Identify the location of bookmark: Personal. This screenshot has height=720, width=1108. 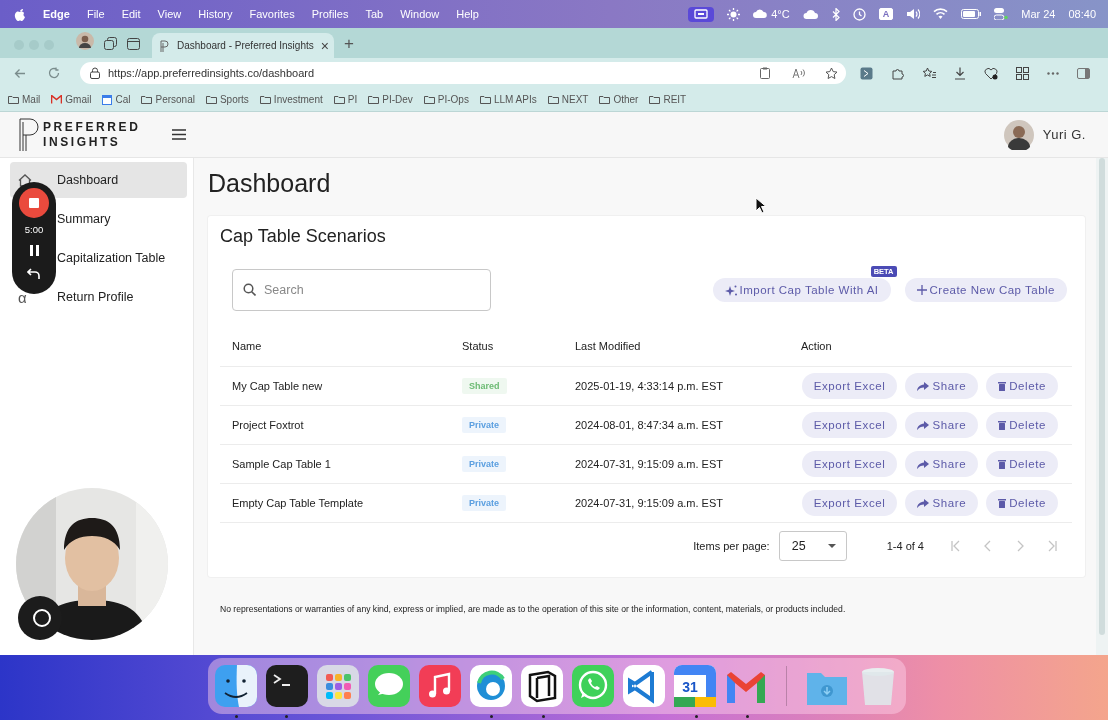
(168, 99).